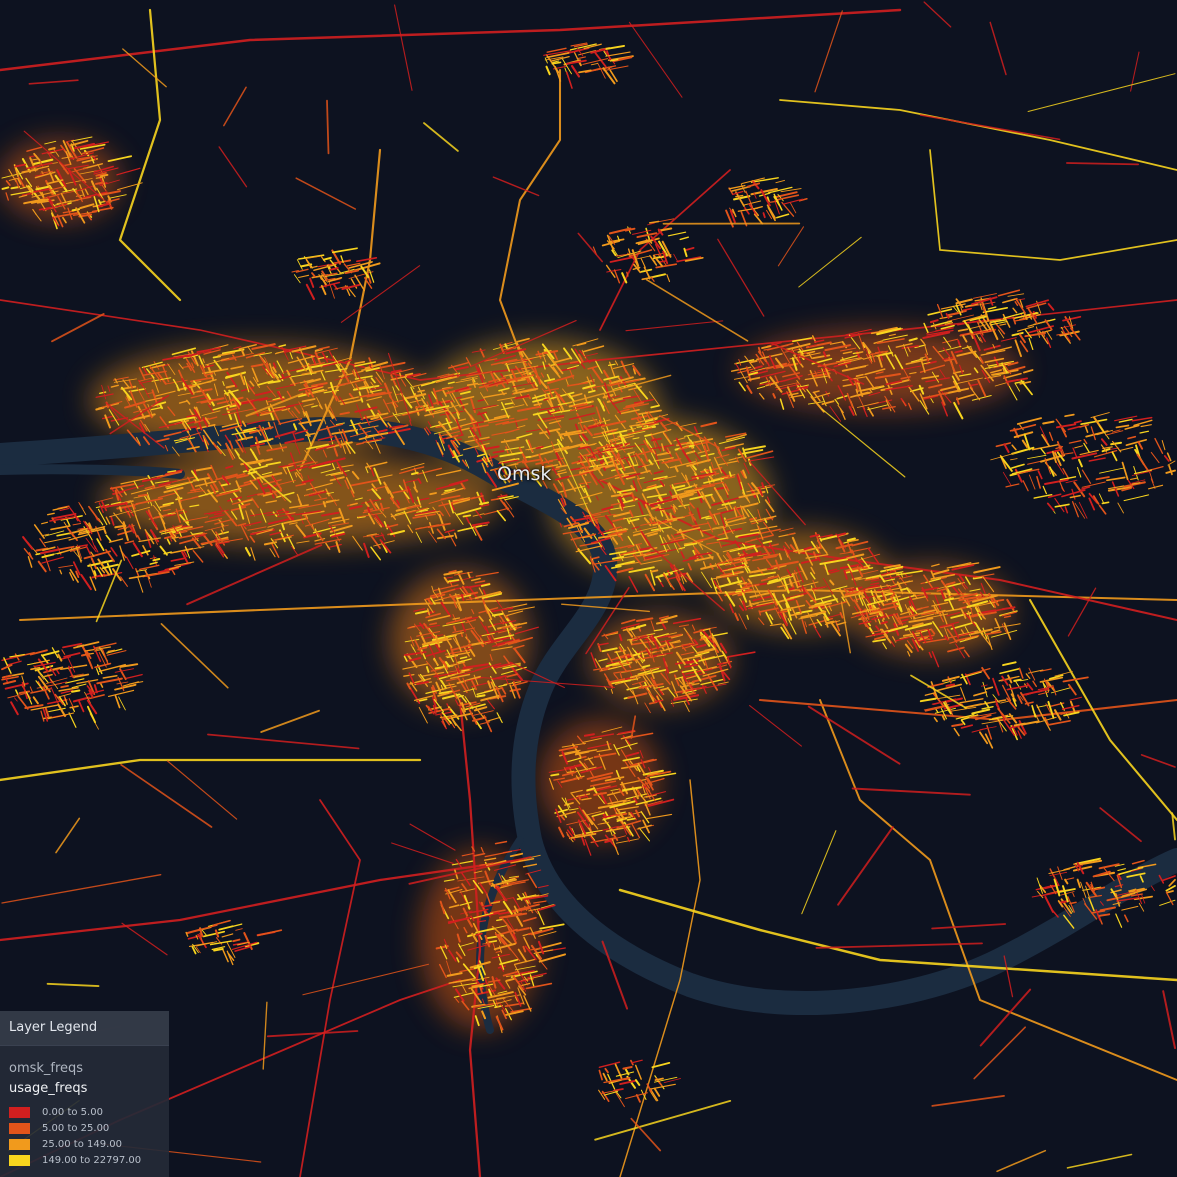 Image resolution: width=1177 pixels, height=1177 pixels. I want to click on legend-item: 5.00 to 25.00, so click(89, 1128).